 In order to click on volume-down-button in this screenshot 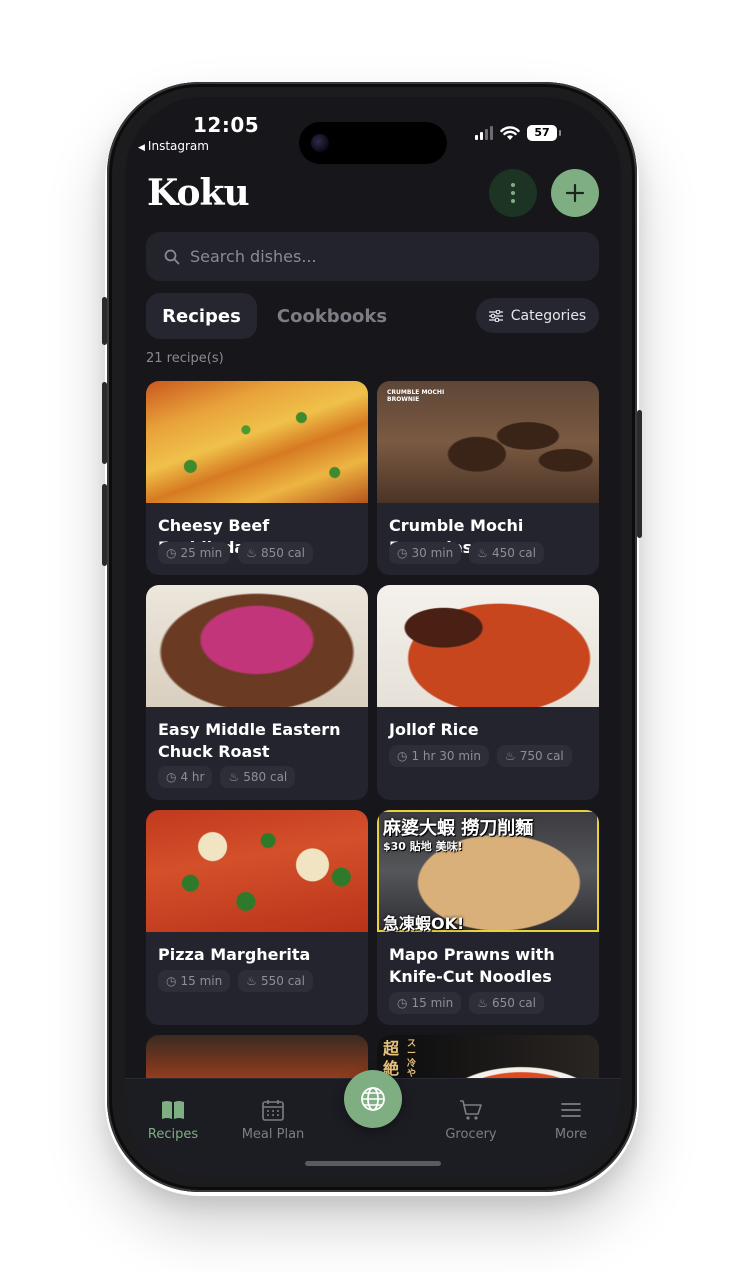, I will do `click(104, 525)`.